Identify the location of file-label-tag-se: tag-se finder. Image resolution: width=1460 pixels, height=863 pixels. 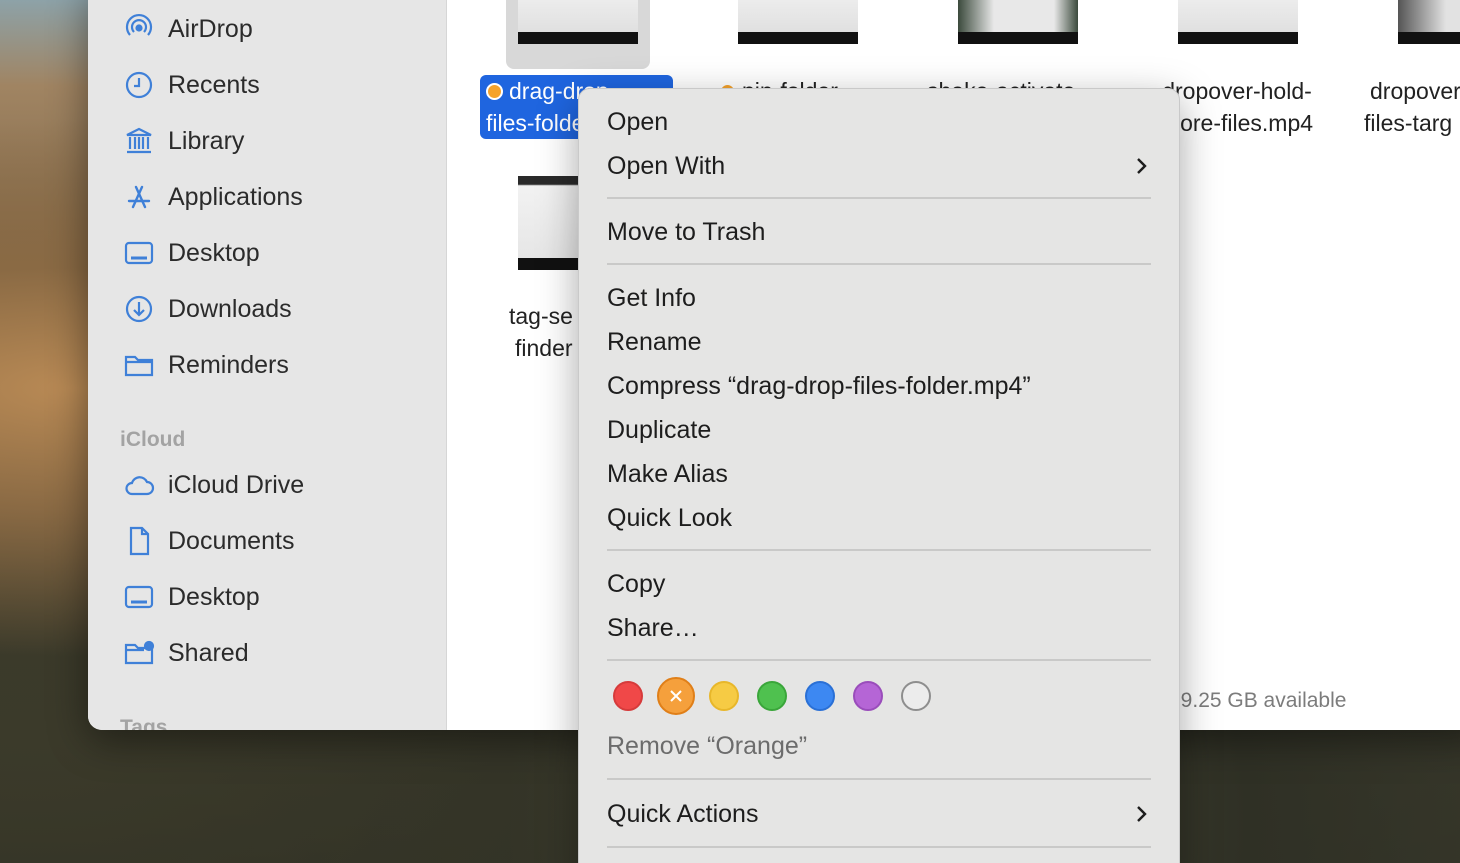
(541, 332).